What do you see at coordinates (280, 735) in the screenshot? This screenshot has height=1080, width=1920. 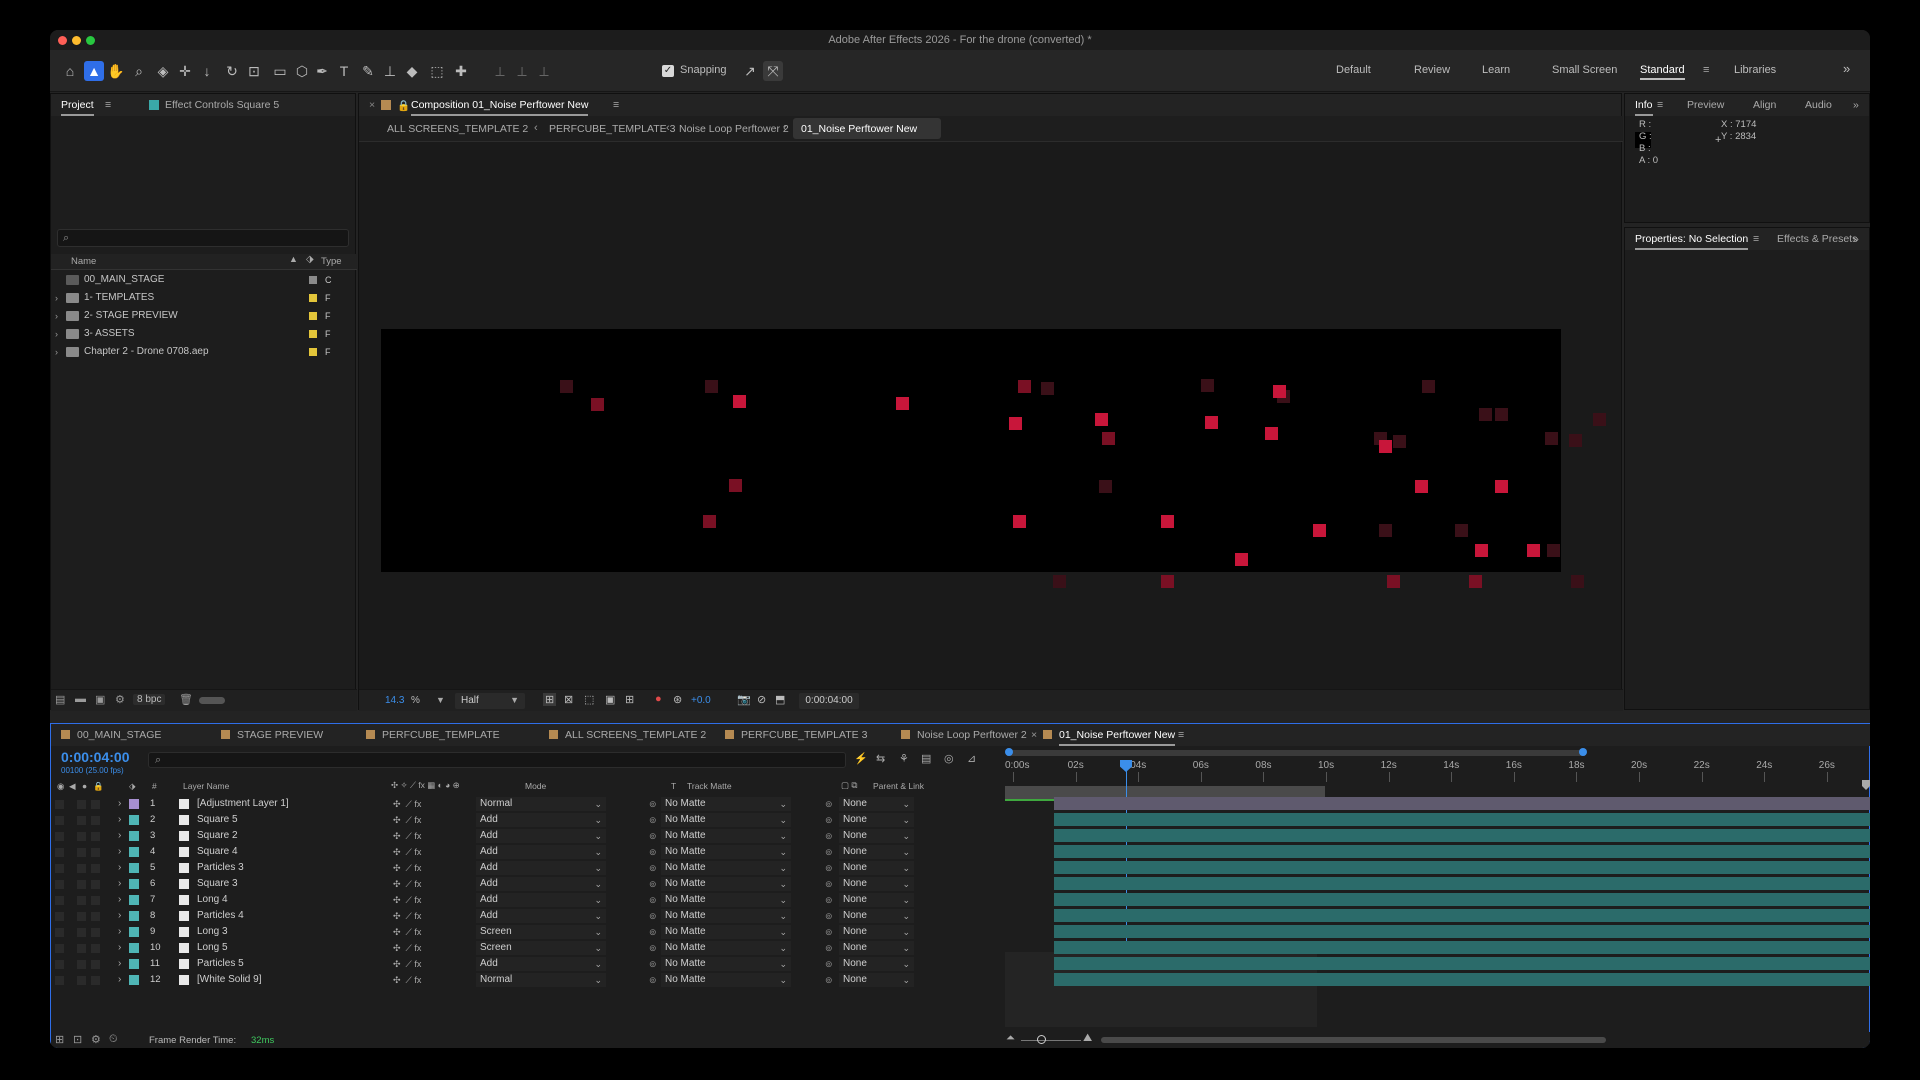 I see `timeline-tab: STAGE PREVIEW` at bounding box center [280, 735].